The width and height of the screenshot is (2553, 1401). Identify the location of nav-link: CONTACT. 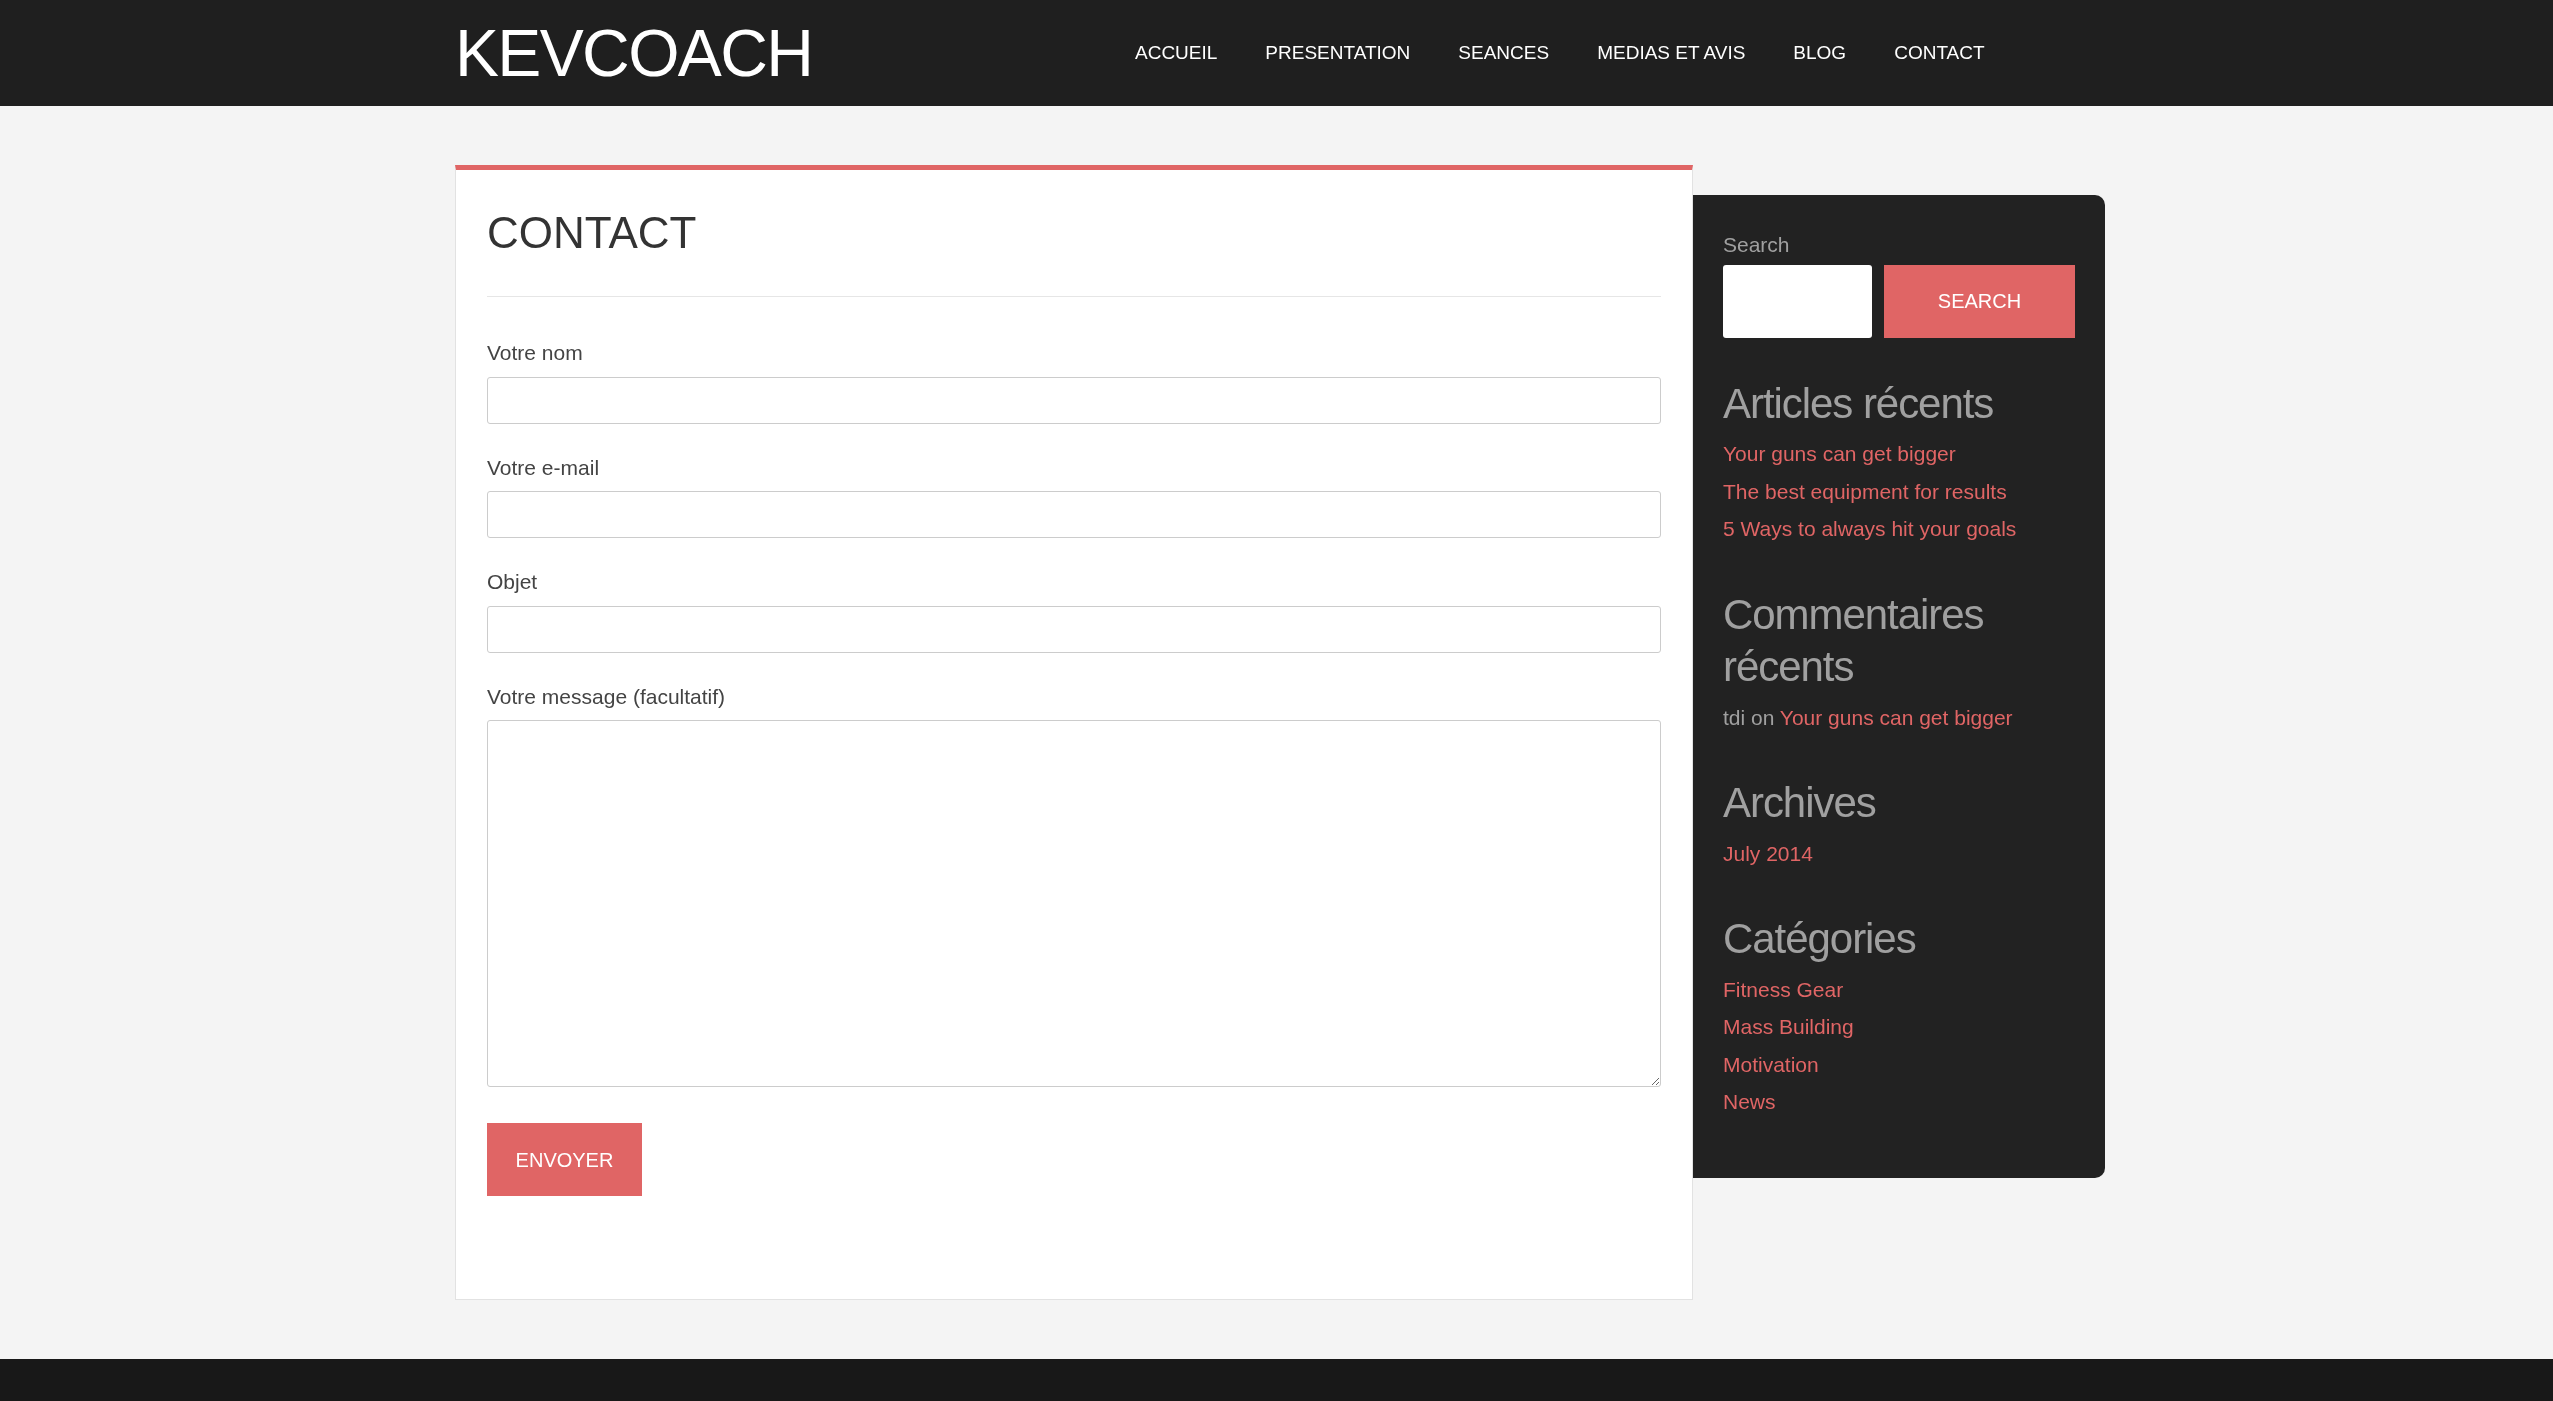
(1939, 53).